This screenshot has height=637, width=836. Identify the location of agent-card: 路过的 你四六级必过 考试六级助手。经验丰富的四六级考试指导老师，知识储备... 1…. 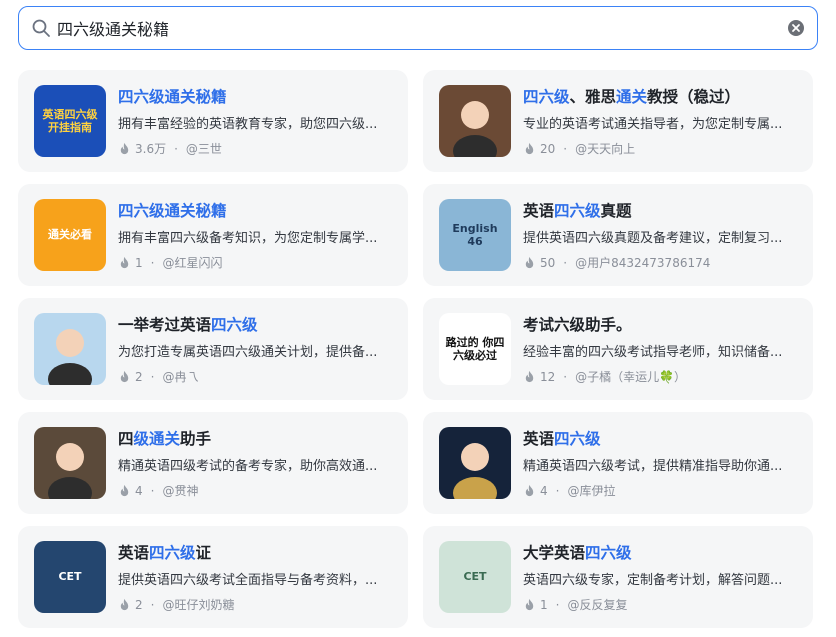
(618, 349).